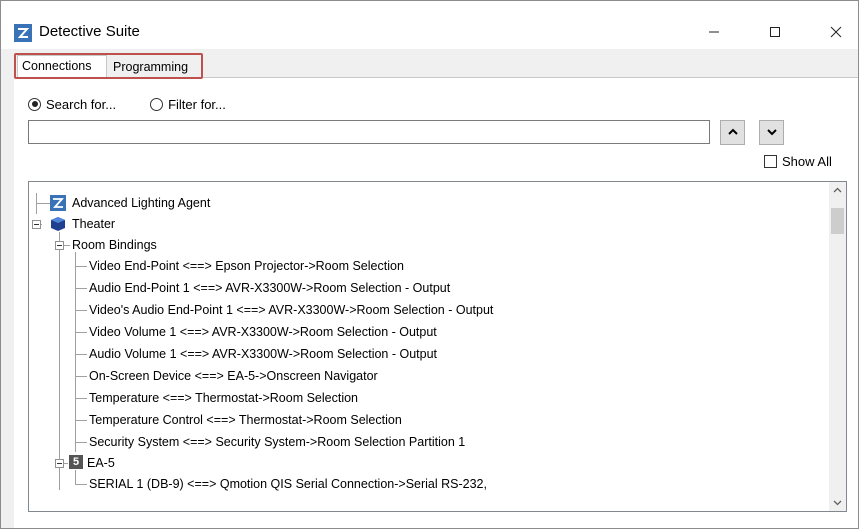 The width and height of the screenshot is (859, 529). Describe the element at coordinates (429, 25) in the screenshot. I see `title-bar: Detective Suite` at that location.